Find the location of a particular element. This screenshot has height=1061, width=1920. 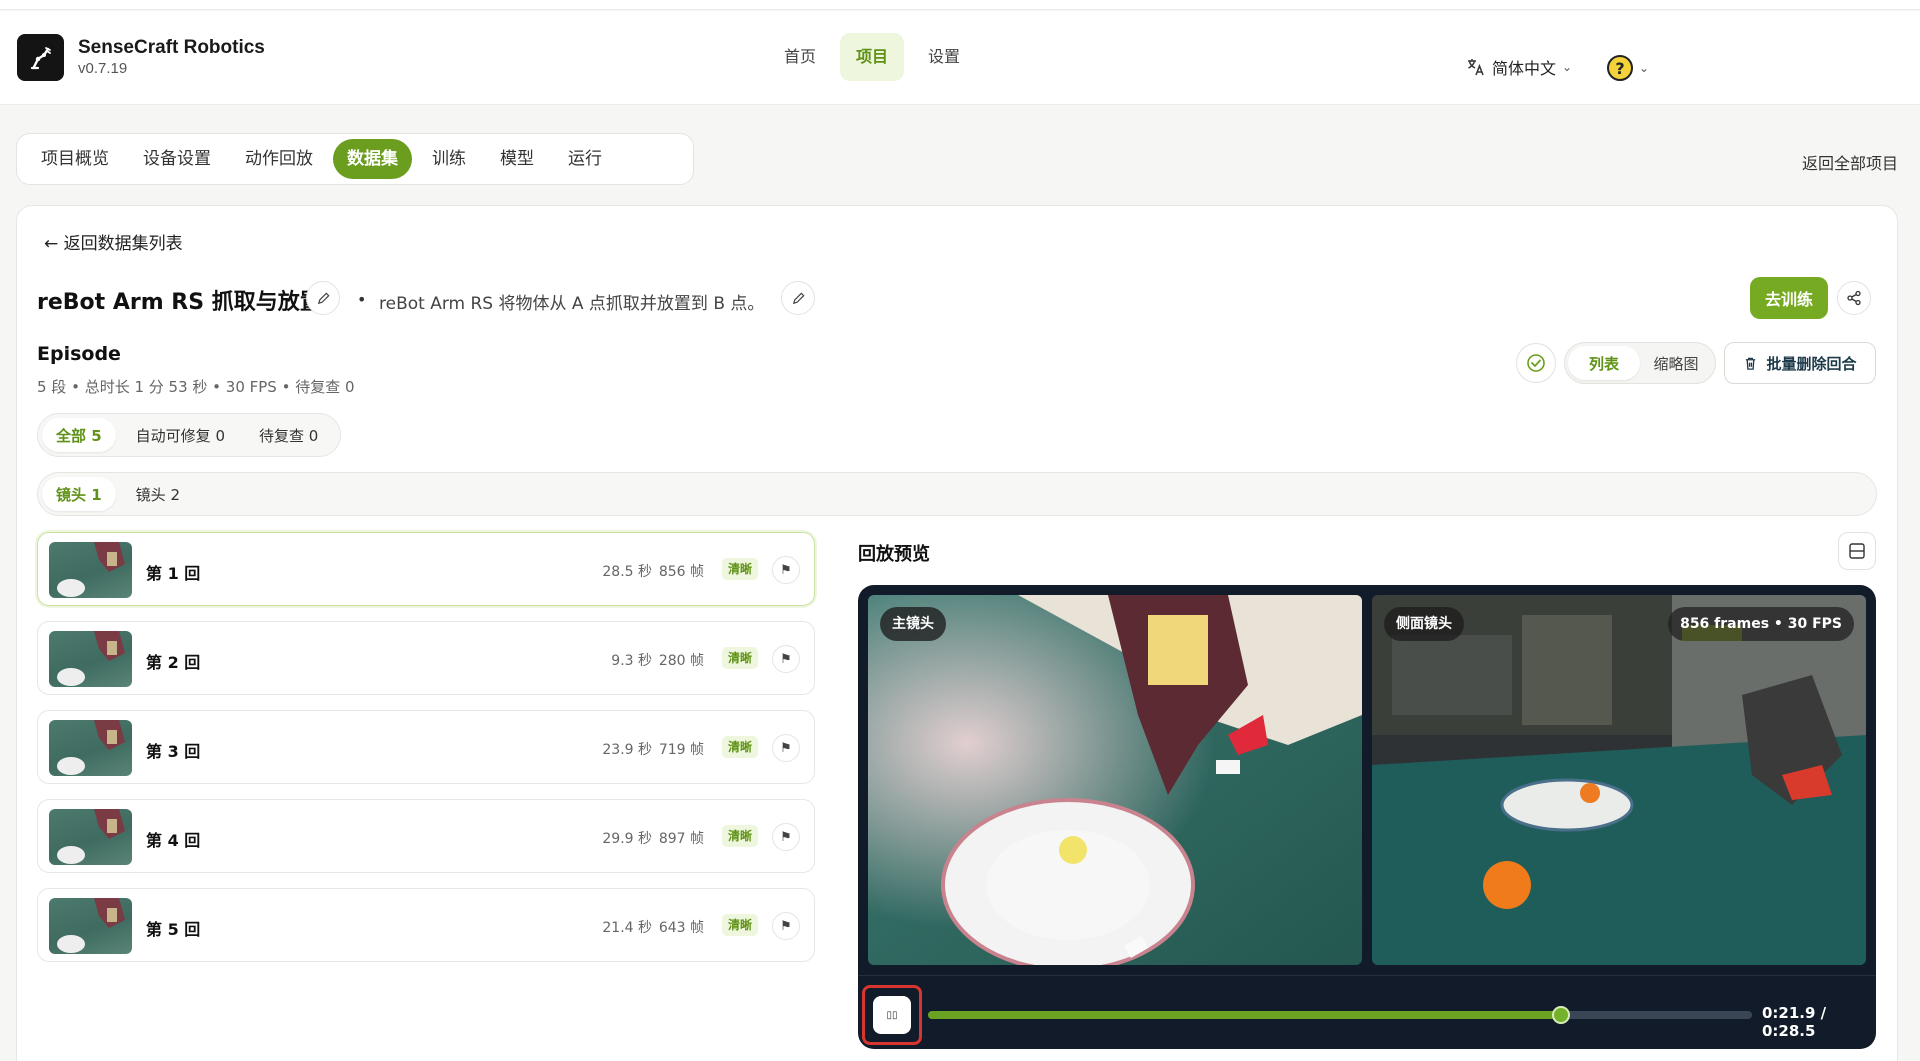

episode-frames: 280 帧 is located at coordinates (681, 661).